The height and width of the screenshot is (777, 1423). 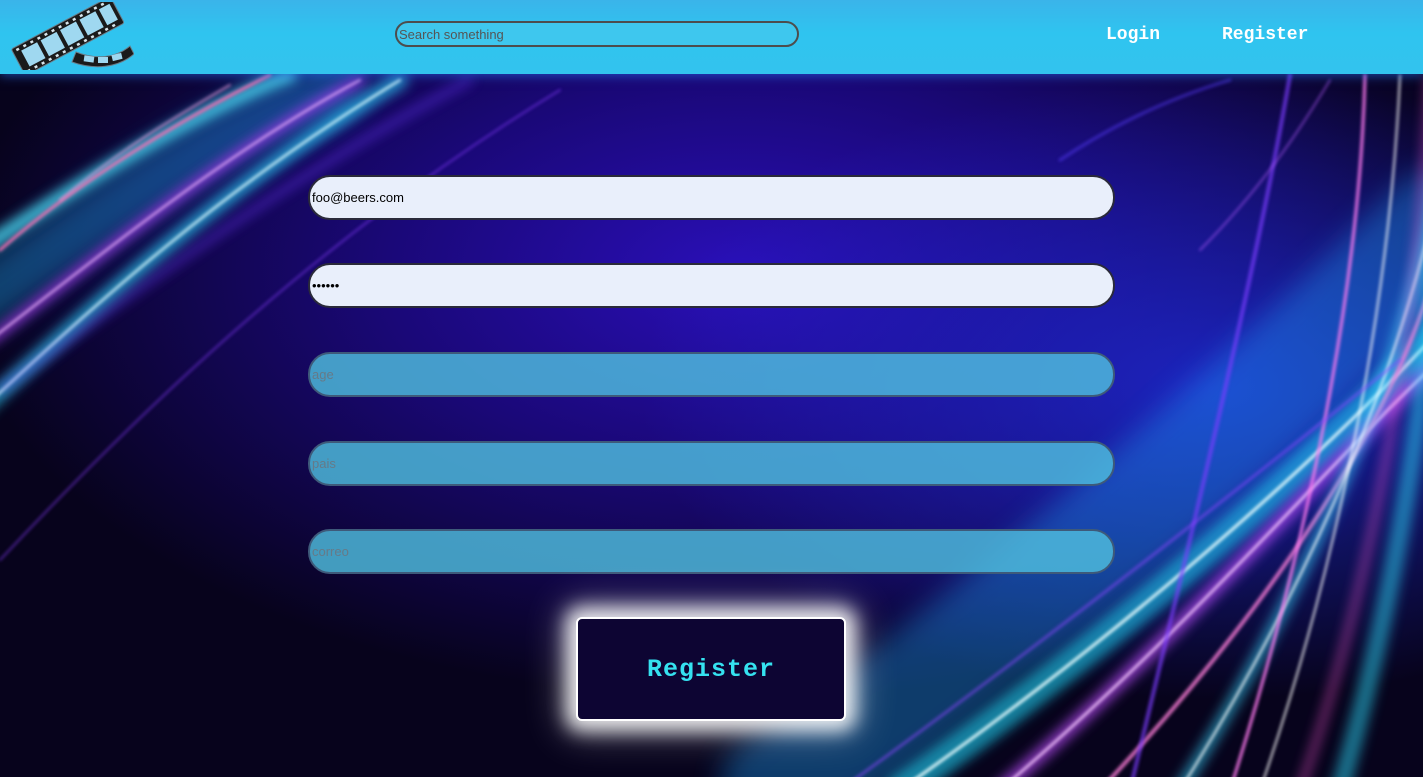 What do you see at coordinates (711, 669) in the screenshot?
I see `register-button: Register` at bounding box center [711, 669].